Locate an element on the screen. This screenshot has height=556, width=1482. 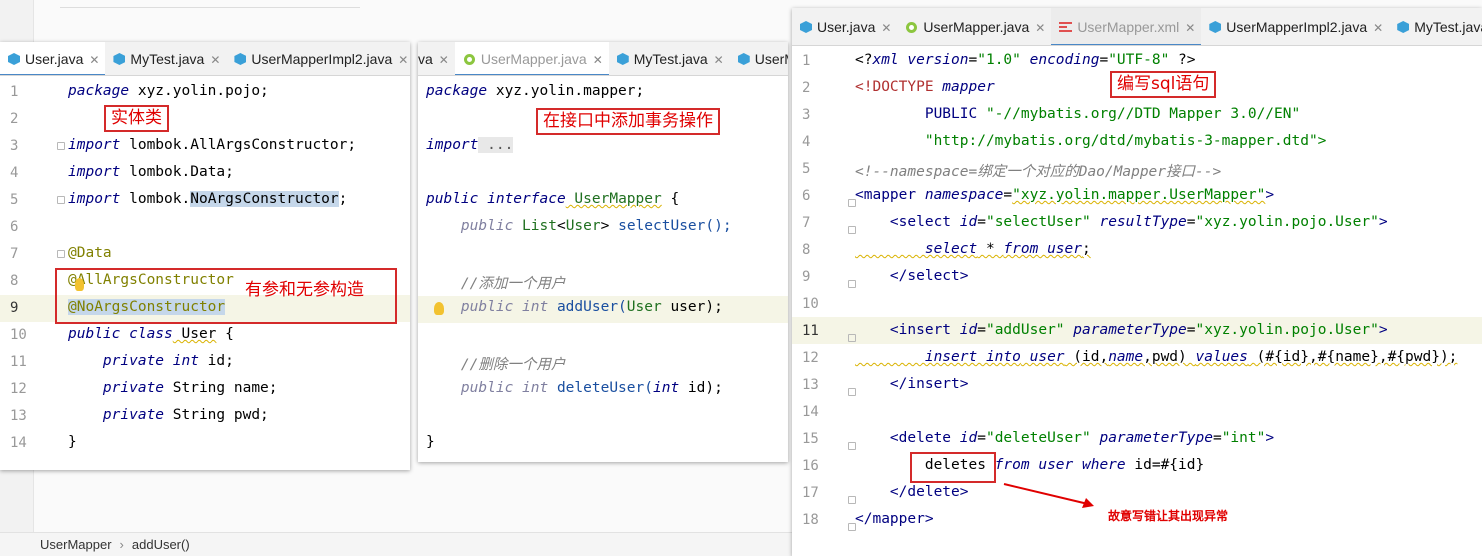
note-intentional-error: 故意写错让其出现异常 is located at coordinates (1168, 516).